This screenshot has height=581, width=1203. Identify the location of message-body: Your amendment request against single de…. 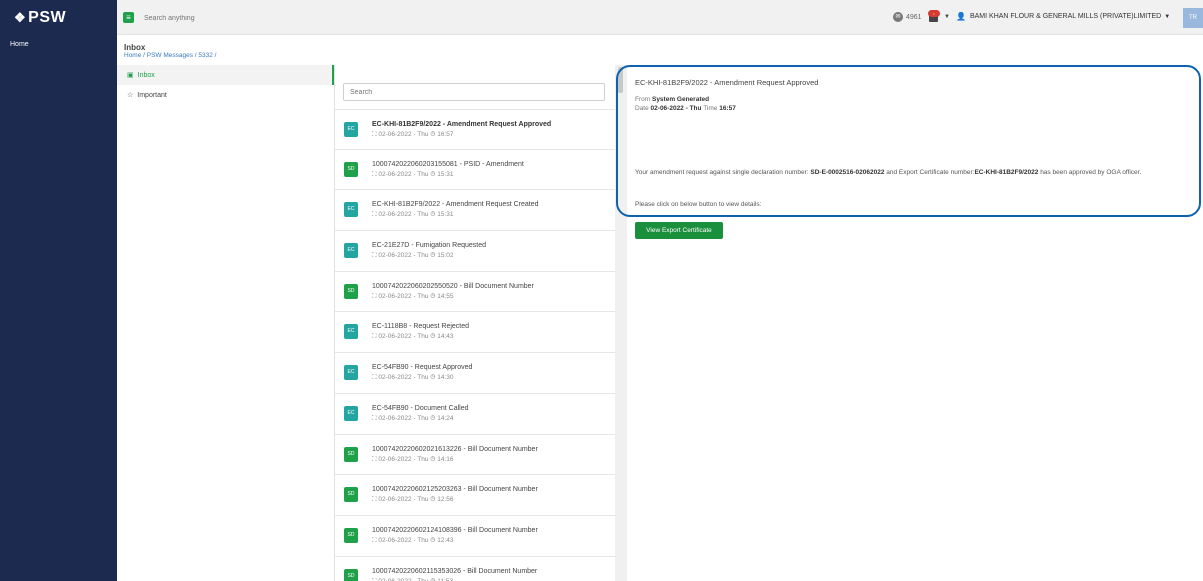
(915, 172).